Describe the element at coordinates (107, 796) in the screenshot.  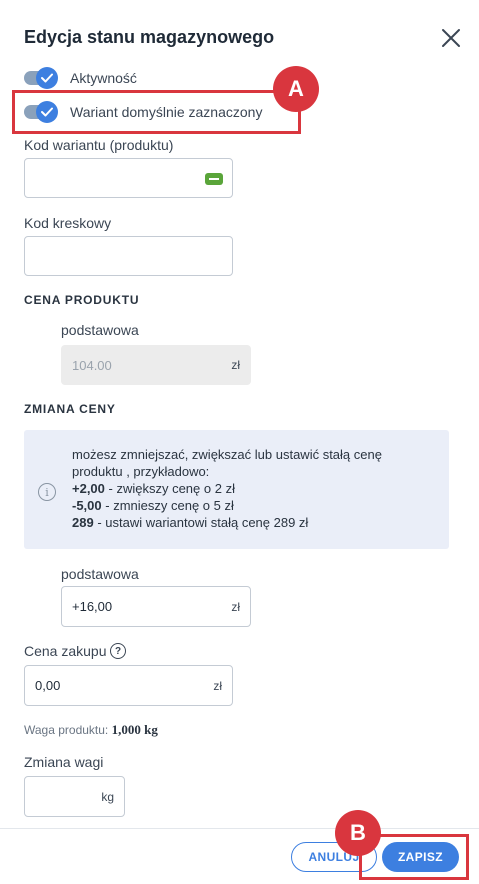
I see `weight-unit-suffix: kg` at that location.